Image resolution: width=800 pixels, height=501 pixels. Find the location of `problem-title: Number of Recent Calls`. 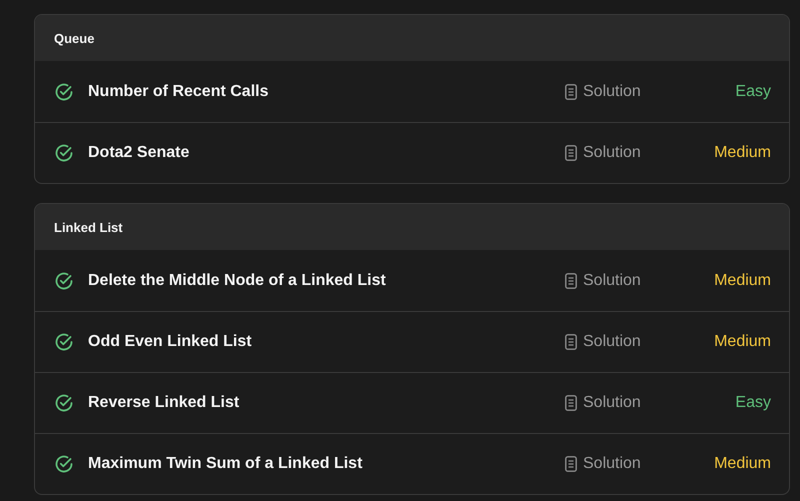

problem-title: Number of Recent Calls is located at coordinates (319, 91).